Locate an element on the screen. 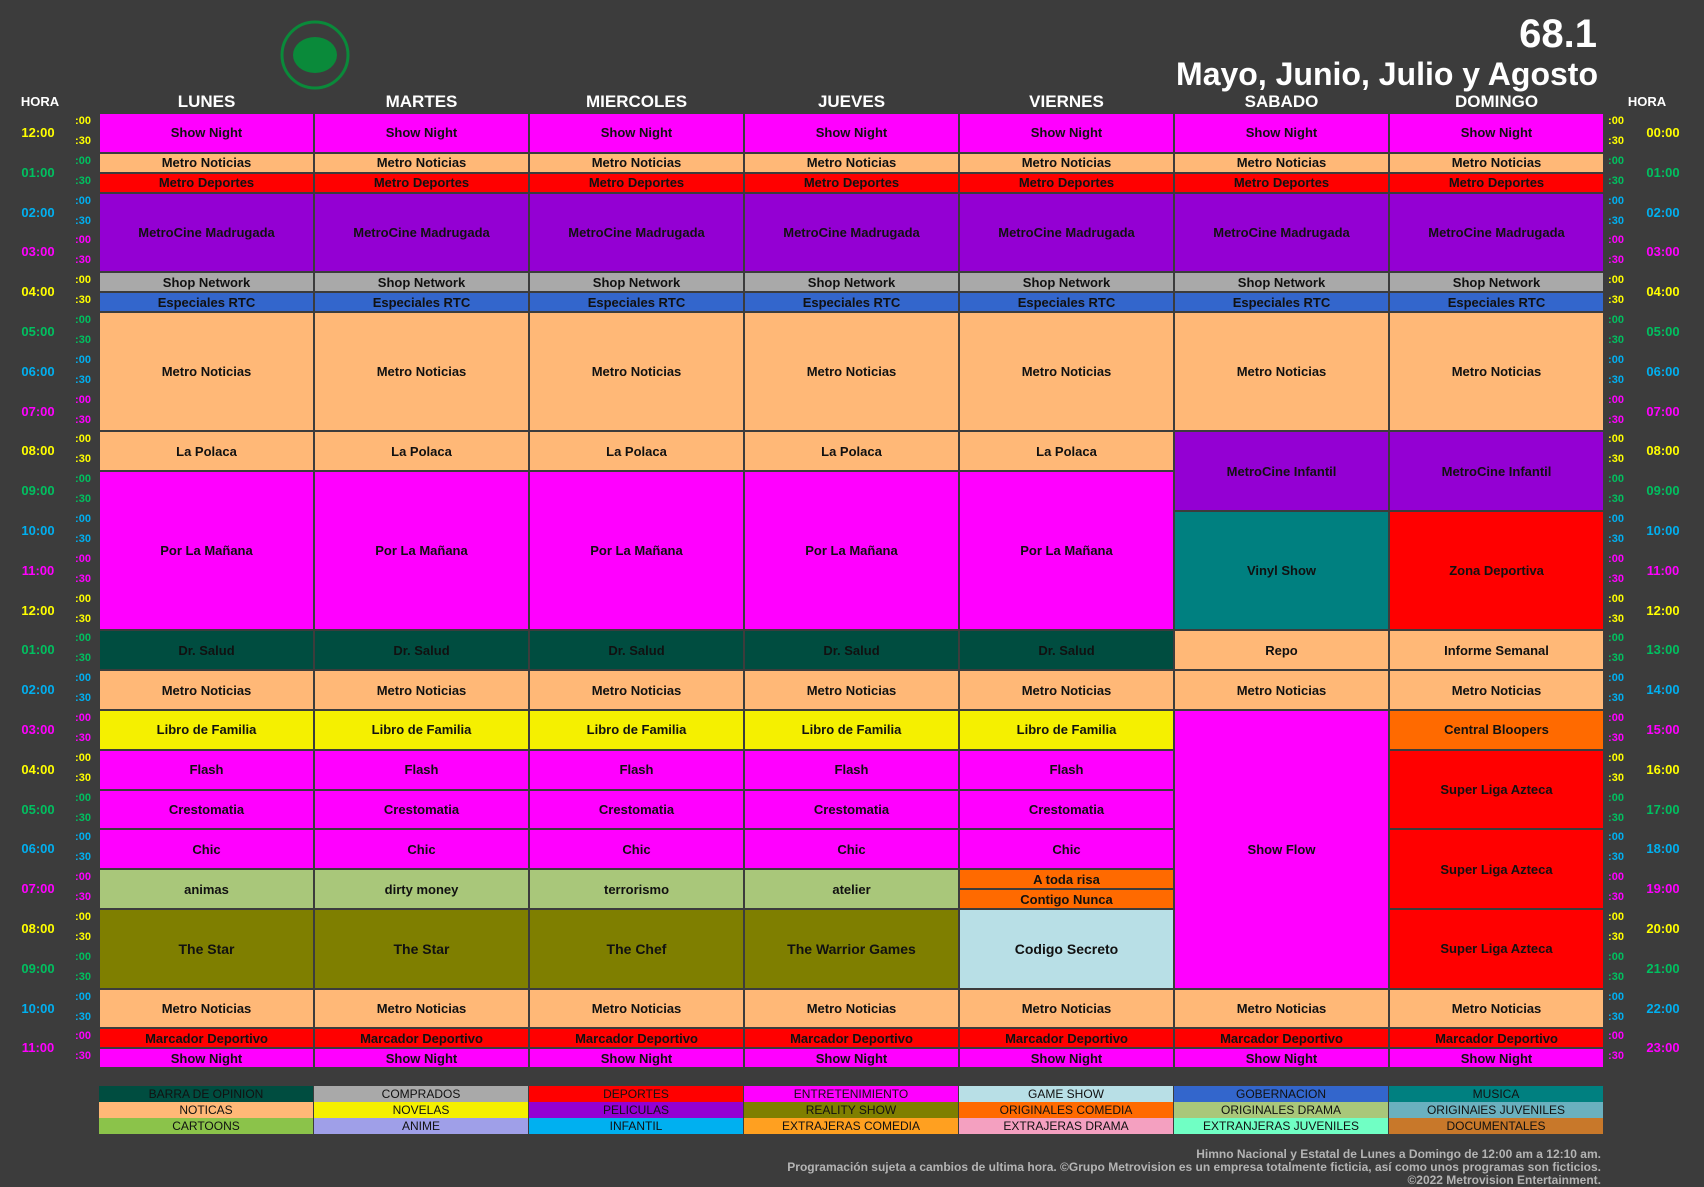 This screenshot has width=1704, height=1187. program-cell: A toda risa is located at coordinates (1066, 879).